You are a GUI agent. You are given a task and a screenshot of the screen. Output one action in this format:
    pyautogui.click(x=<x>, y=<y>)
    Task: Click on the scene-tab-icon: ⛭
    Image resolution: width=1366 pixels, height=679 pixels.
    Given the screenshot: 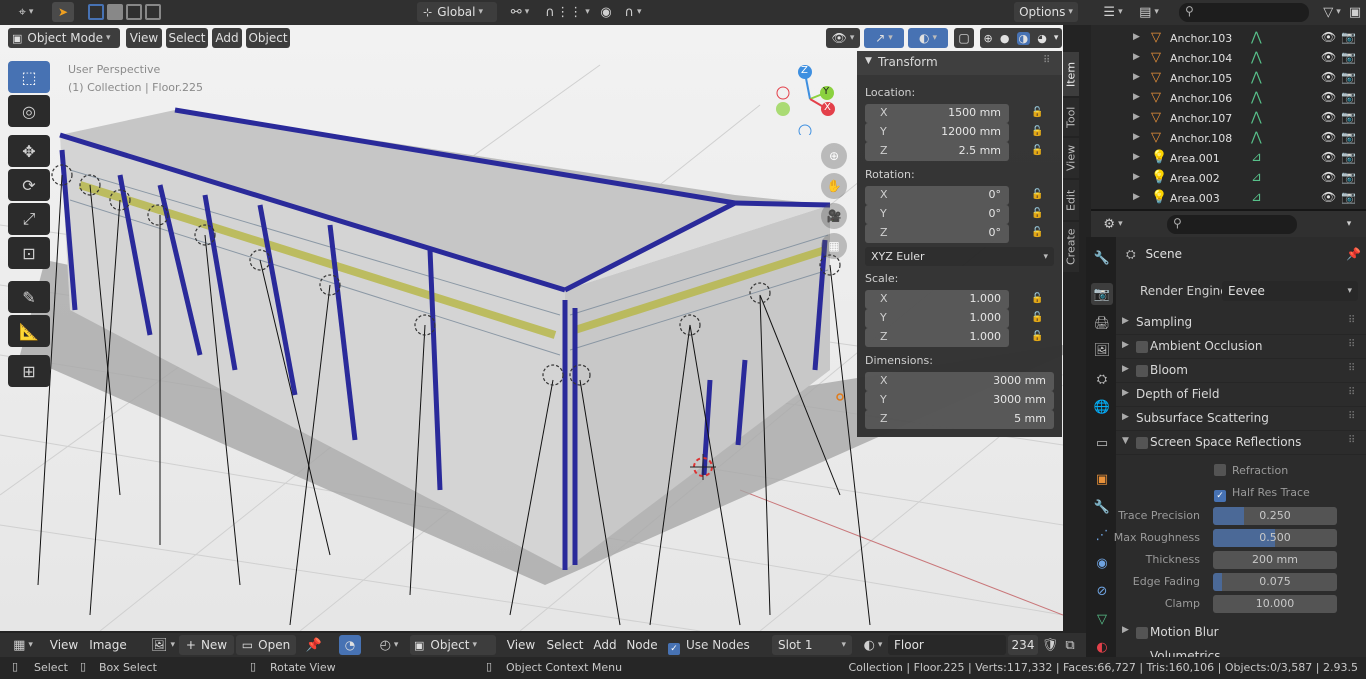 What is the action you would take?
    pyautogui.click(x=1102, y=379)
    